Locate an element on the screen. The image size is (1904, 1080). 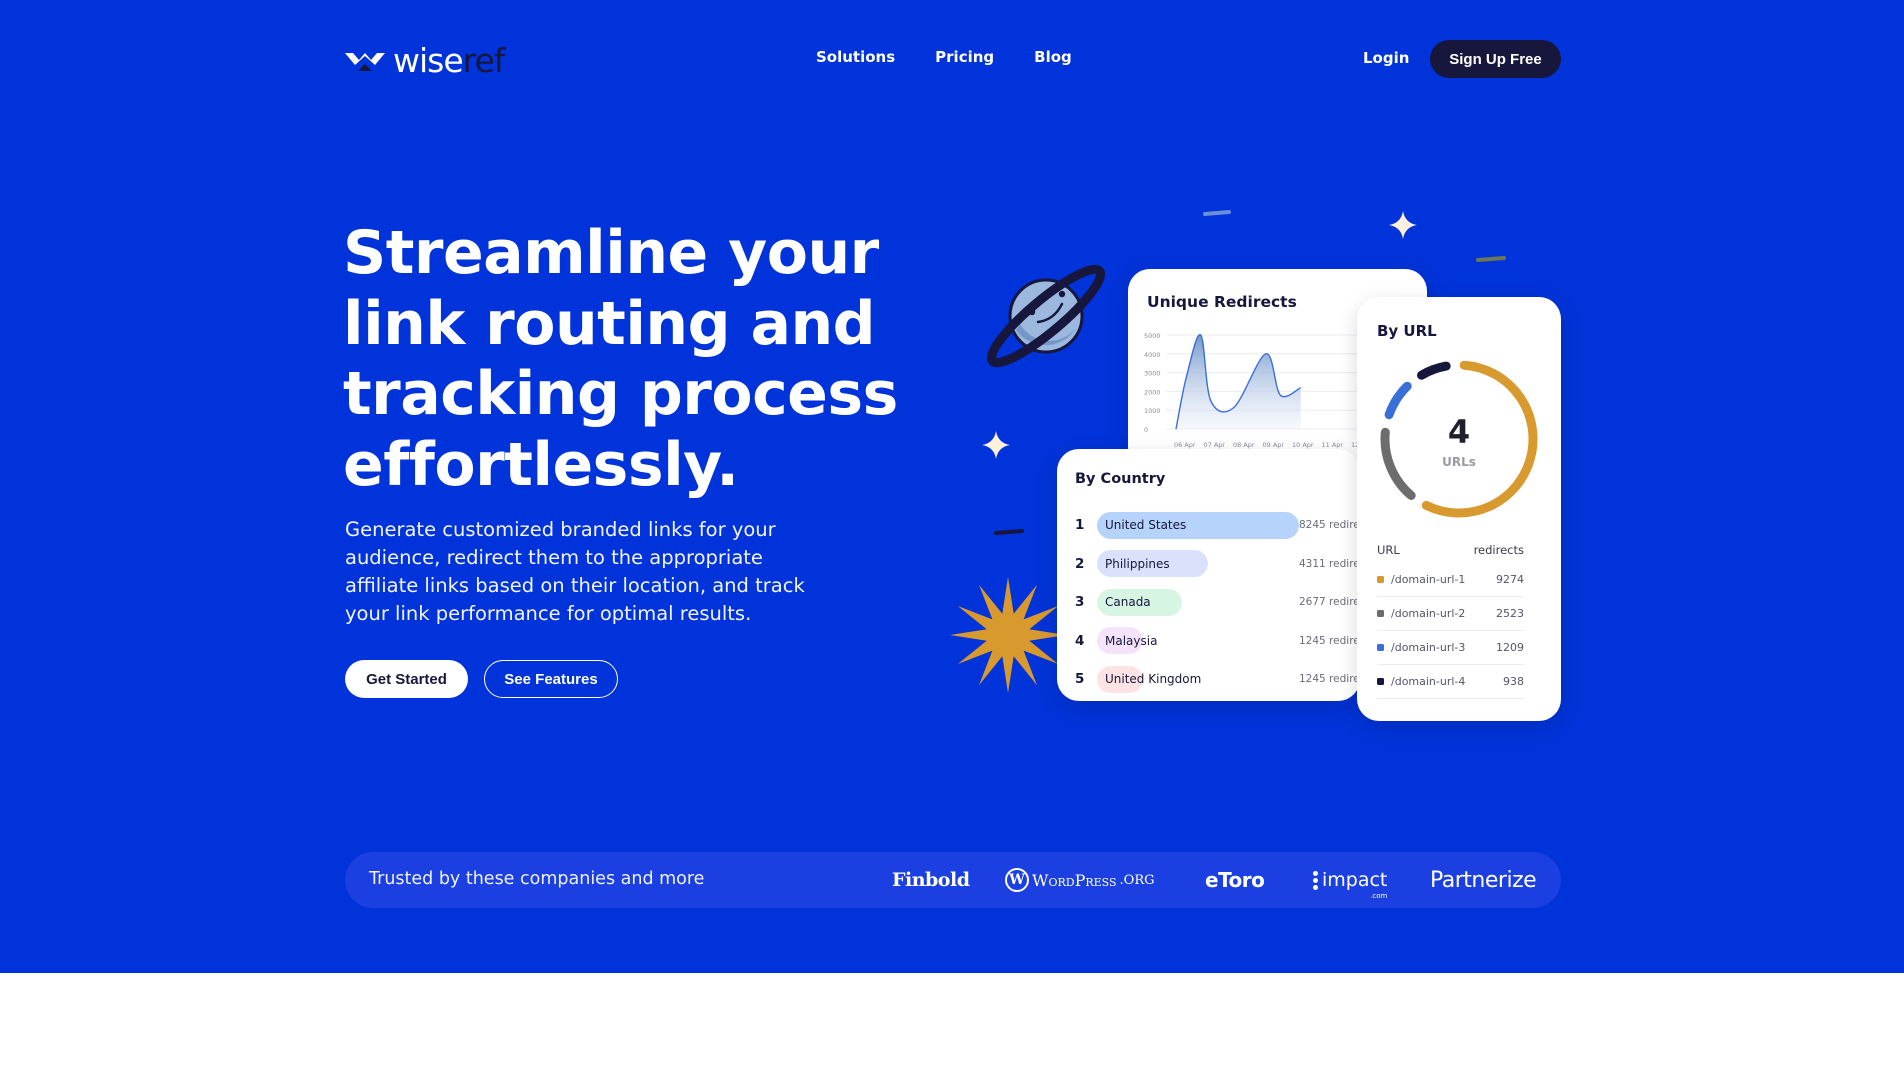
y-tick-label: 1000 is located at coordinates (1152, 411).